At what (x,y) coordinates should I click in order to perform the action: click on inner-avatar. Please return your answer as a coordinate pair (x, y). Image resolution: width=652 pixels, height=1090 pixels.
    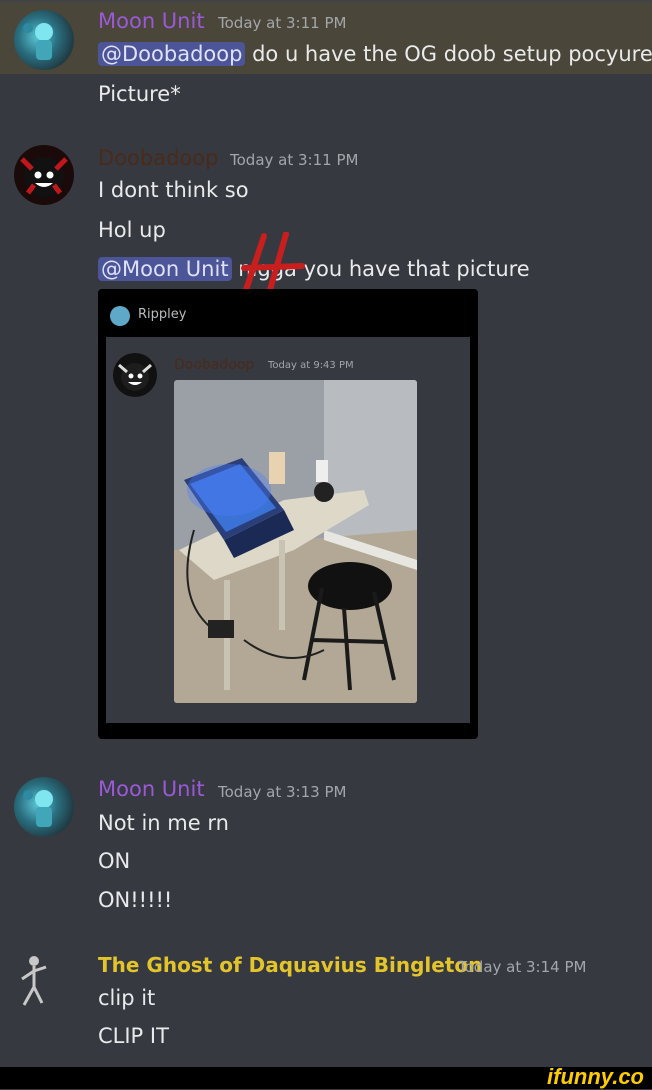
    Looking at the image, I should click on (135, 375).